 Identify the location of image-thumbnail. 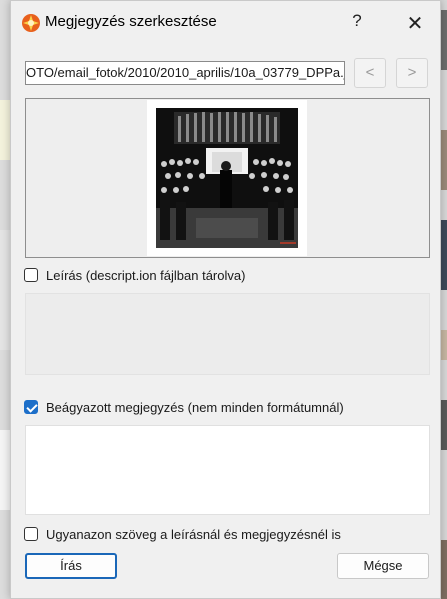
(227, 178).